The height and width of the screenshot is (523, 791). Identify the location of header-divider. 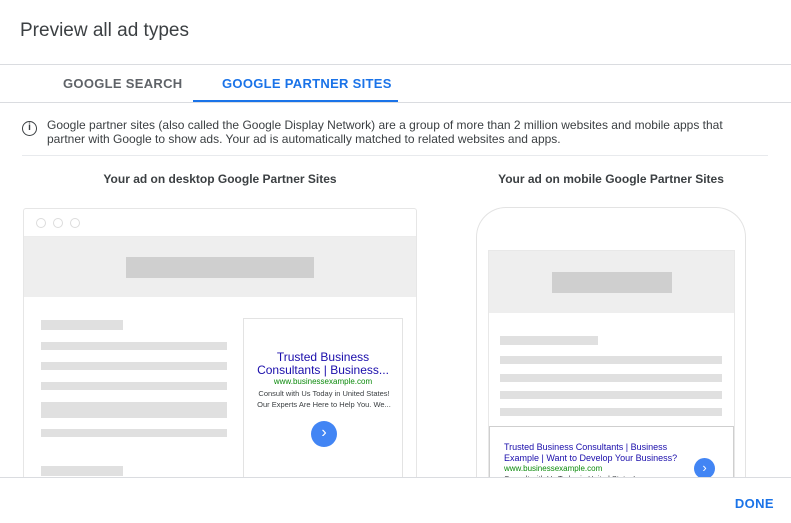
(395, 64).